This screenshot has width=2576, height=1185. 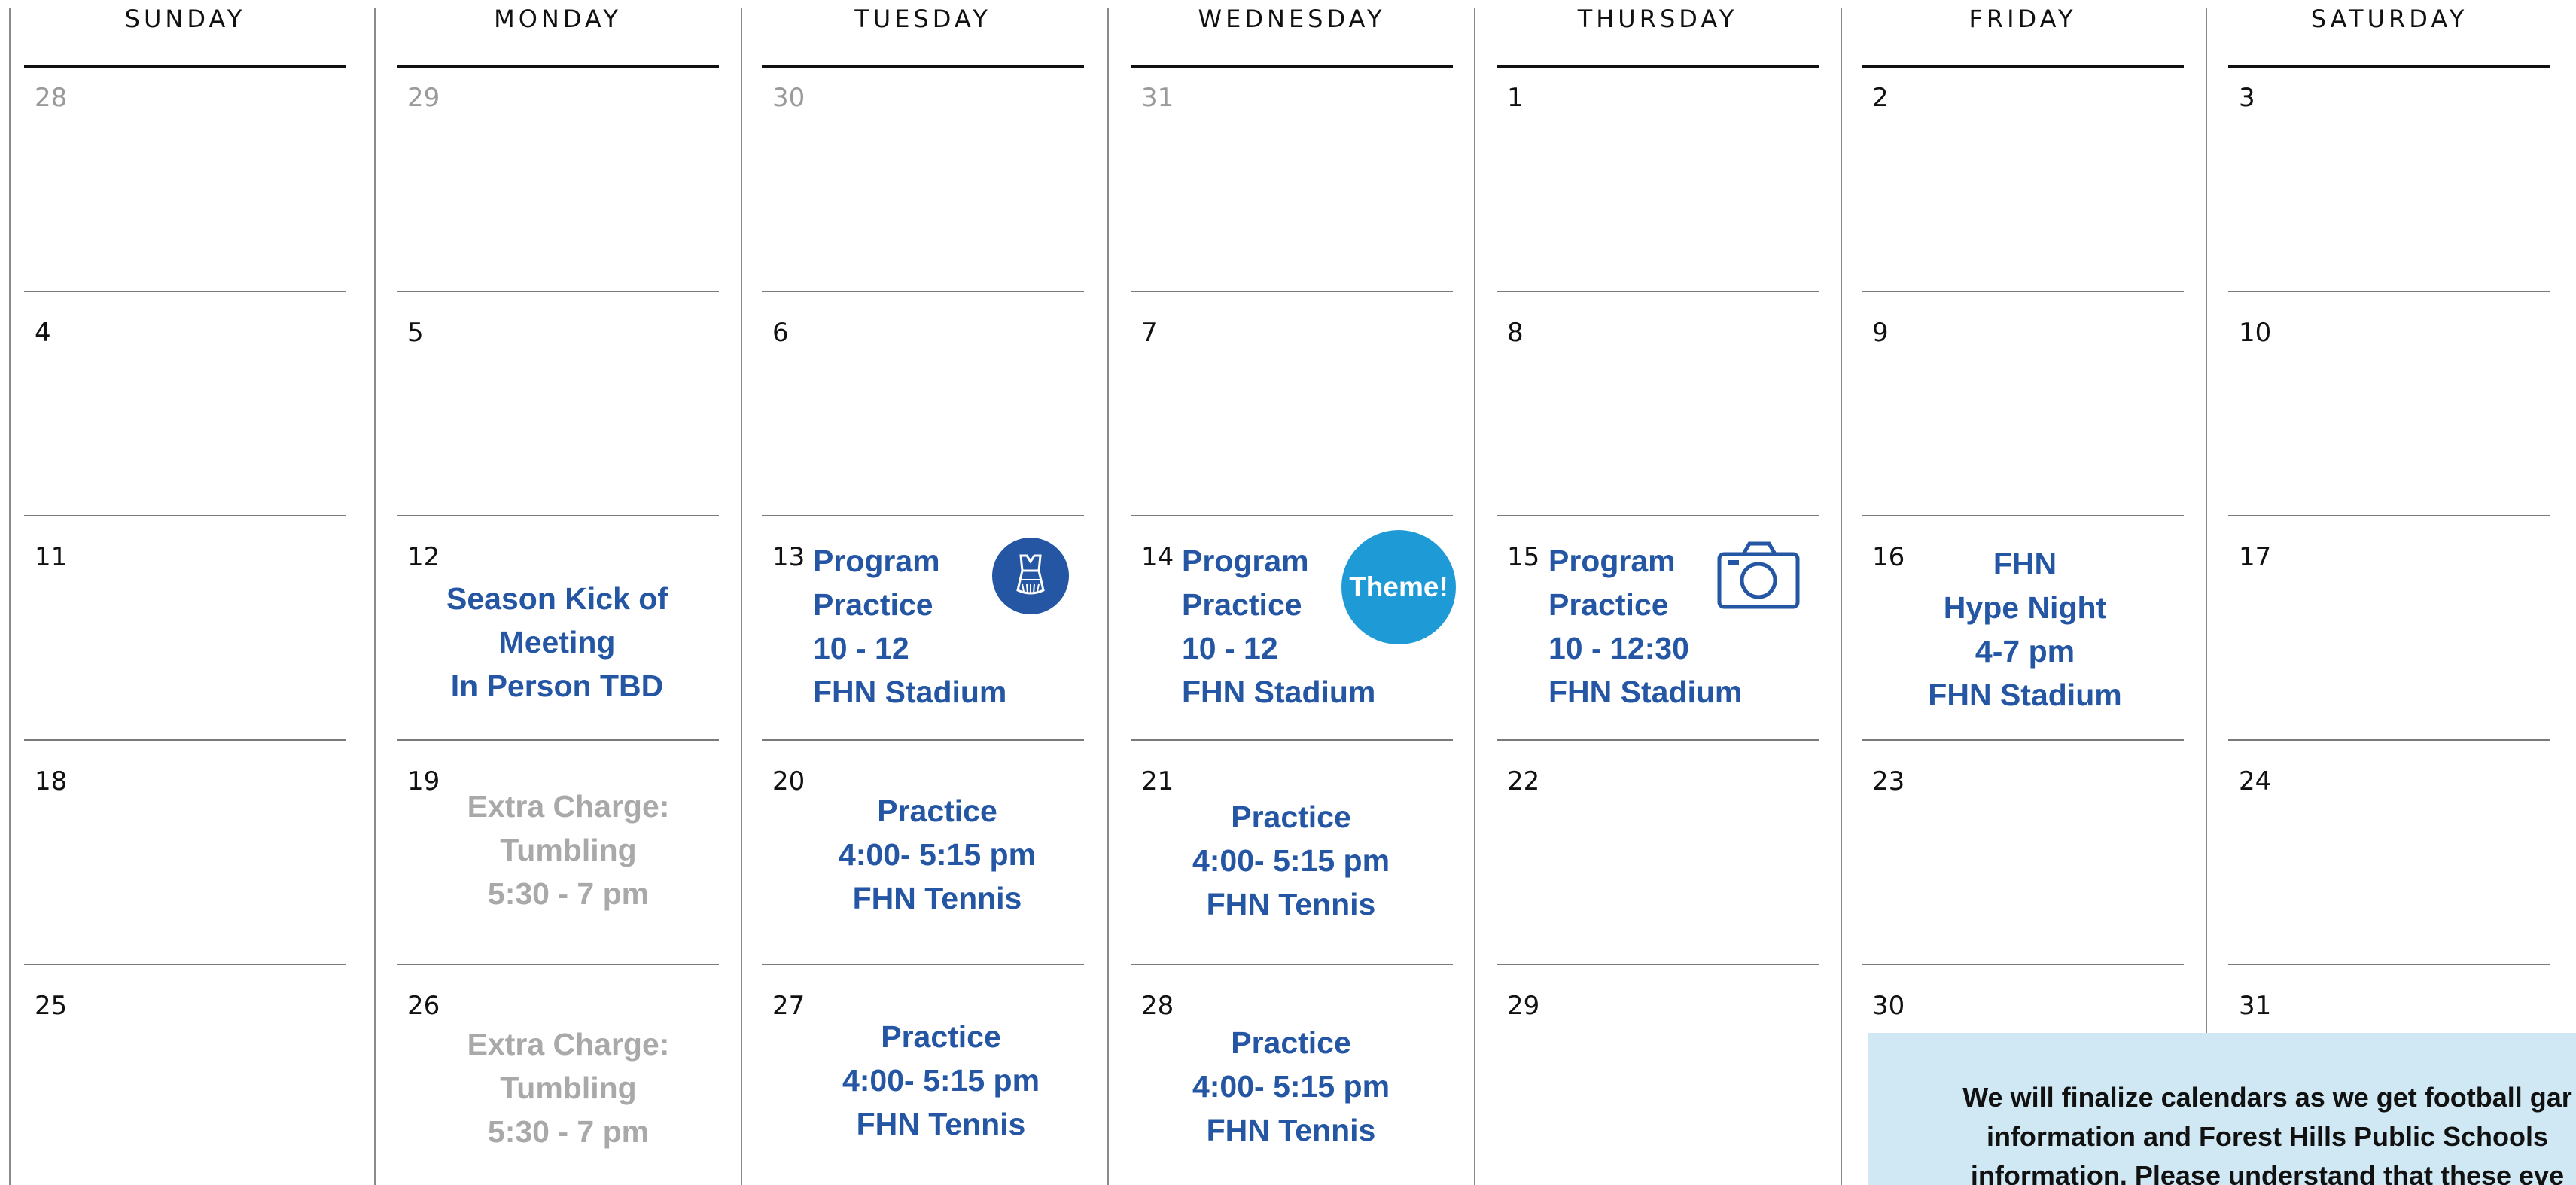 What do you see at coordinates (2025, 607) in the screenshot?
I see `event-line: Hype Night` at bounding box center [2025, 607].